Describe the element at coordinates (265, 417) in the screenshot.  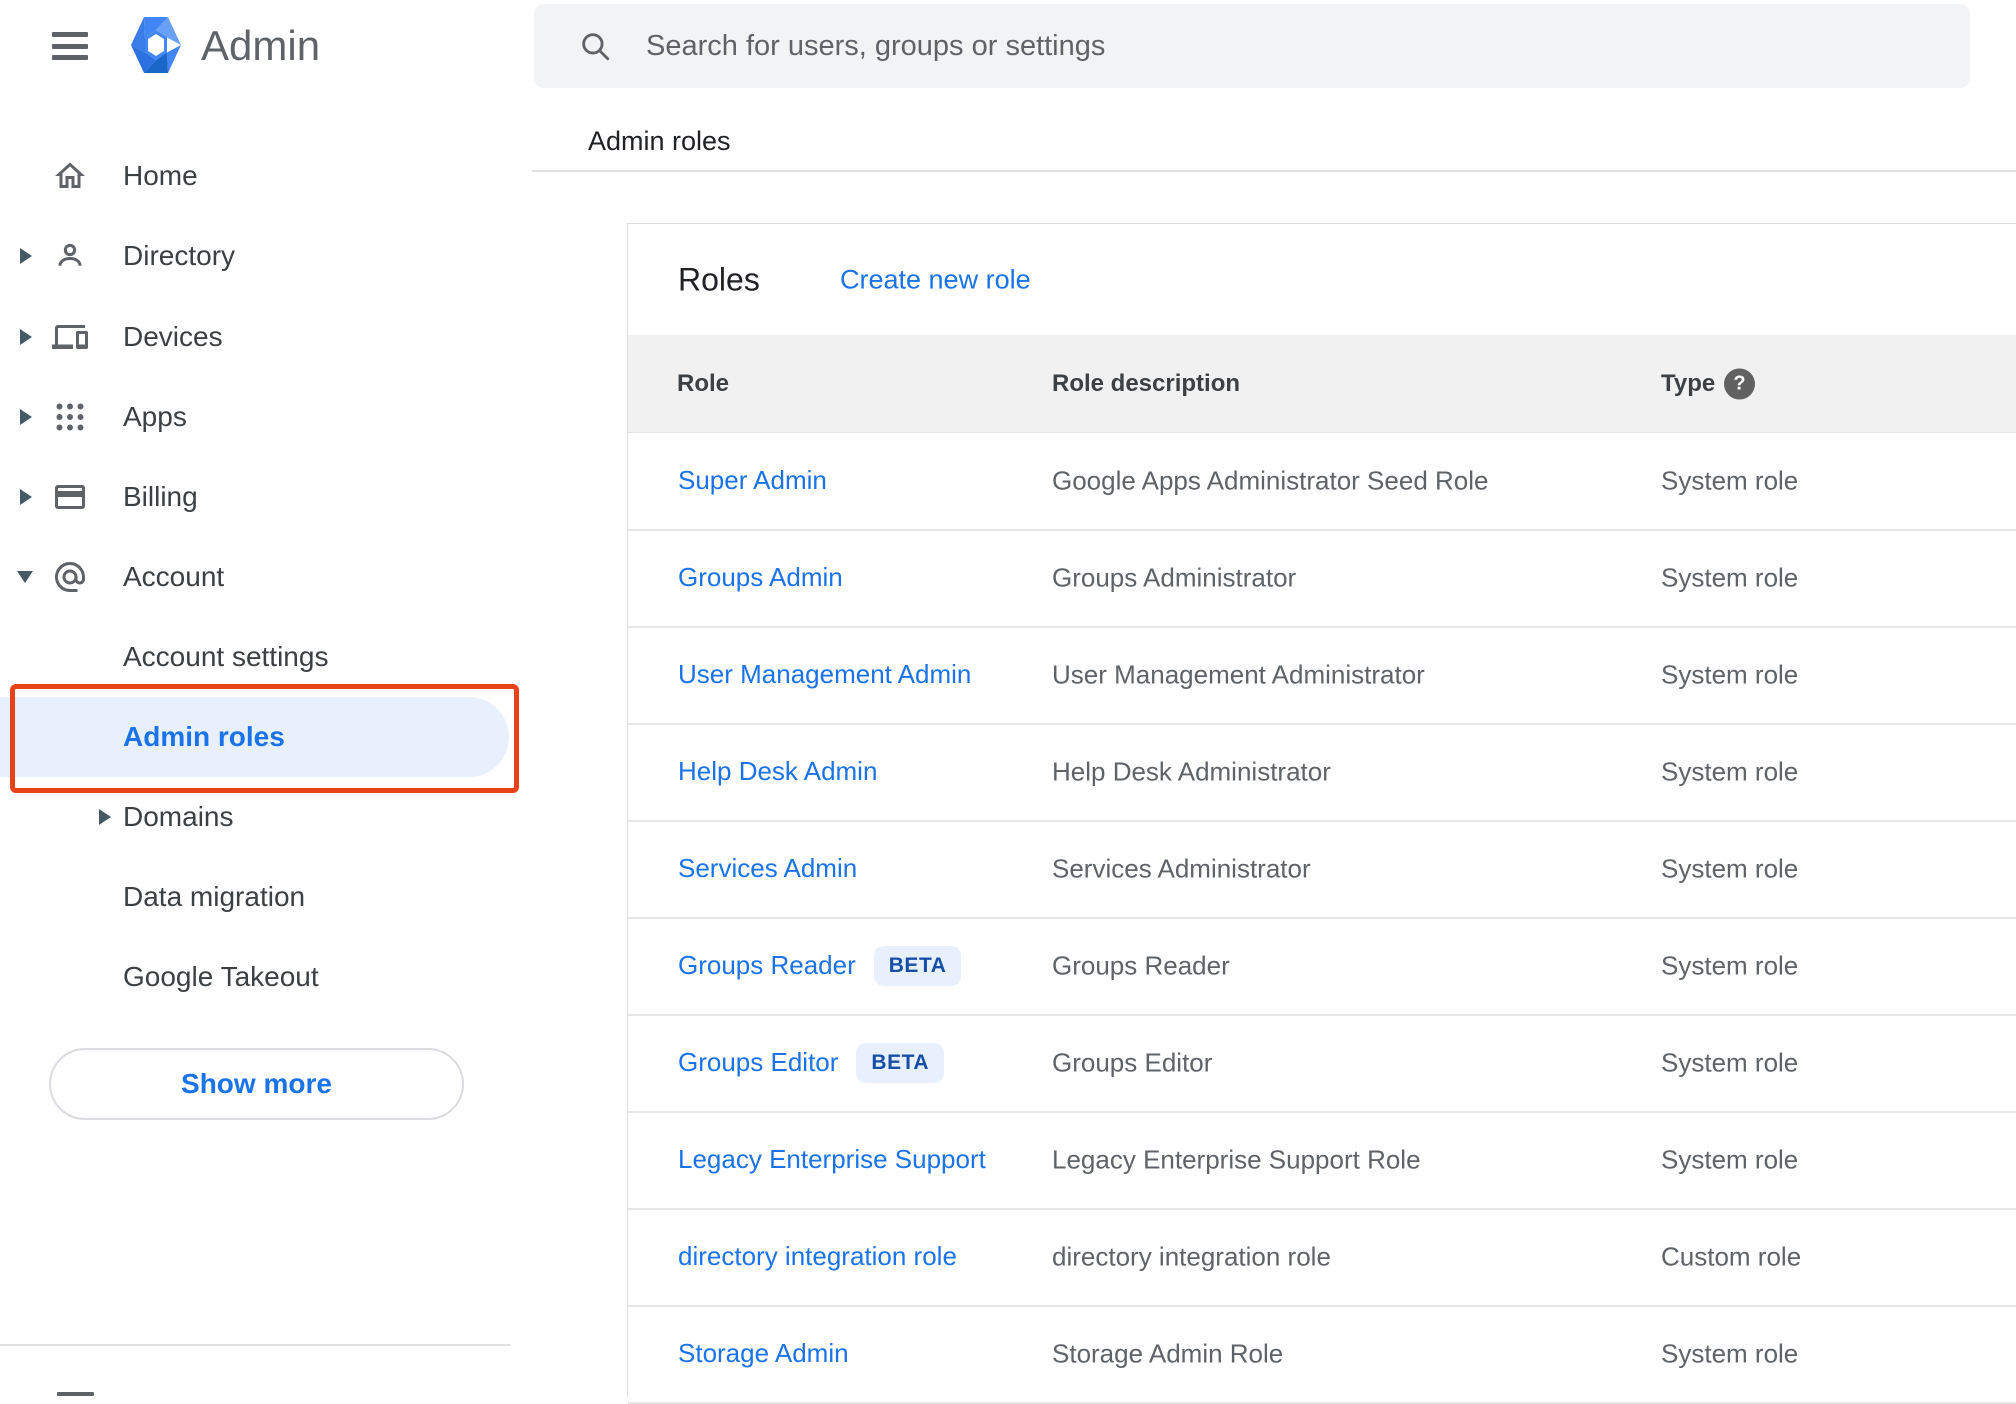
I see `sidebar-item-apps: Apps` at that location.